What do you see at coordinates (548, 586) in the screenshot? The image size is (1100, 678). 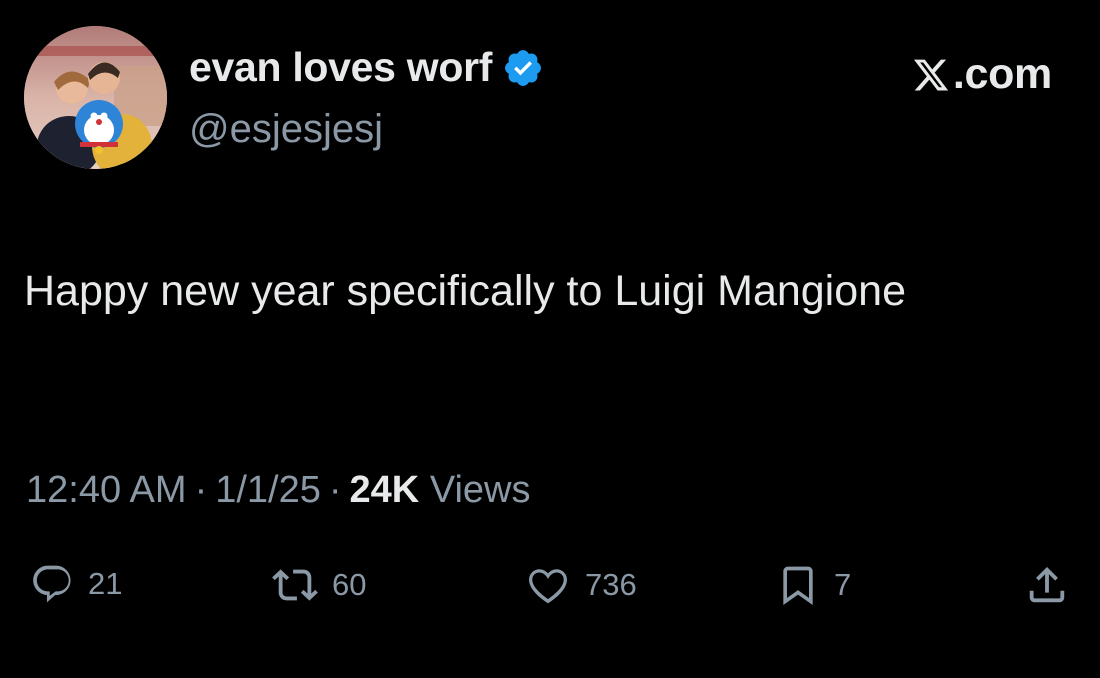 I see `heart-icon` at bounding box center [548, 586].